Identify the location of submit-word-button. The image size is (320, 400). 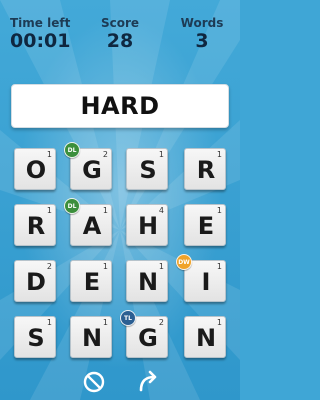
(148, 382).